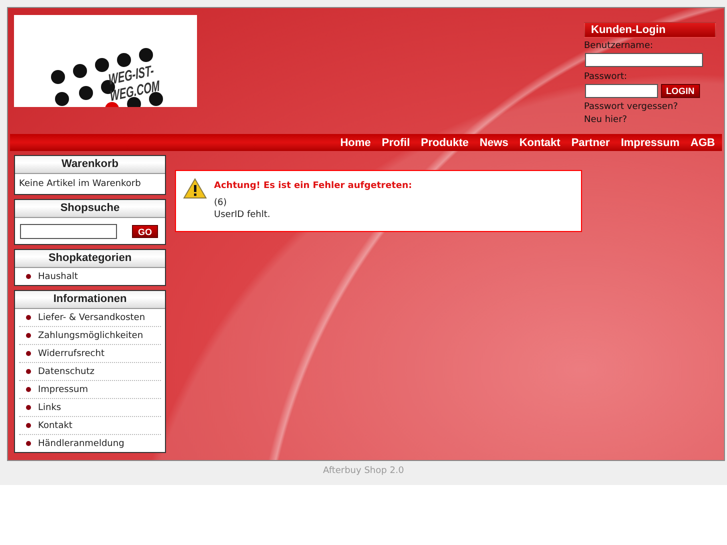 The image size is (727, 545). I want to click on nav-link: Profil, so click(396, 142).